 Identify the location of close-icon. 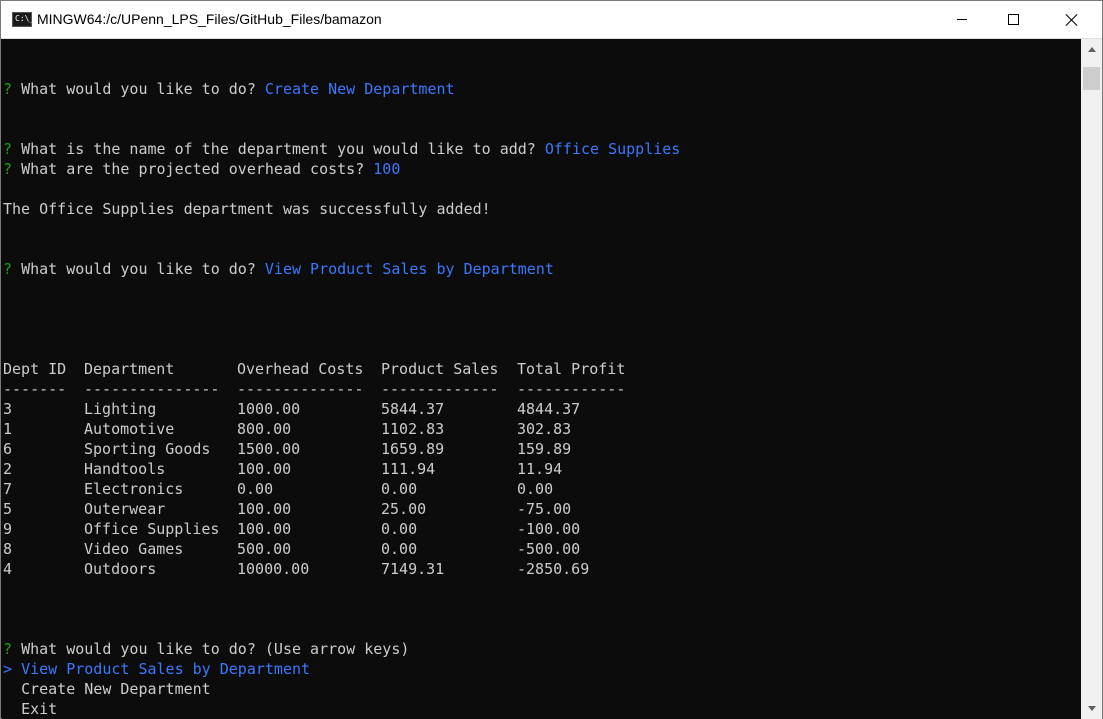
(1072, 20).